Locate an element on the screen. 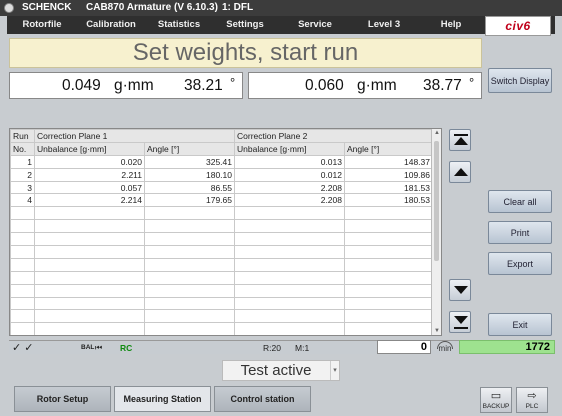 The height and width of the screenshot is (416, 562). backup-label: BACKUP is located at coordinates (496, 406).